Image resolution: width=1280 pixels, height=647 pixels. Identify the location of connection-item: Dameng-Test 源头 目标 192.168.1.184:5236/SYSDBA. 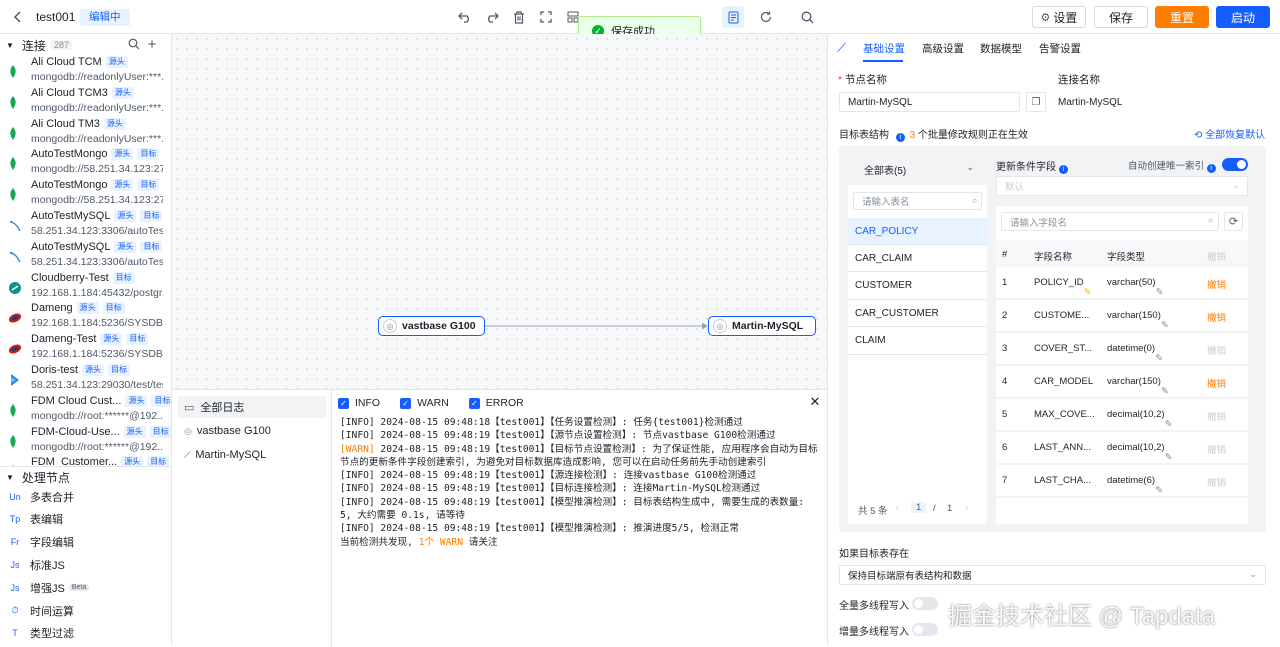
(85, 348).